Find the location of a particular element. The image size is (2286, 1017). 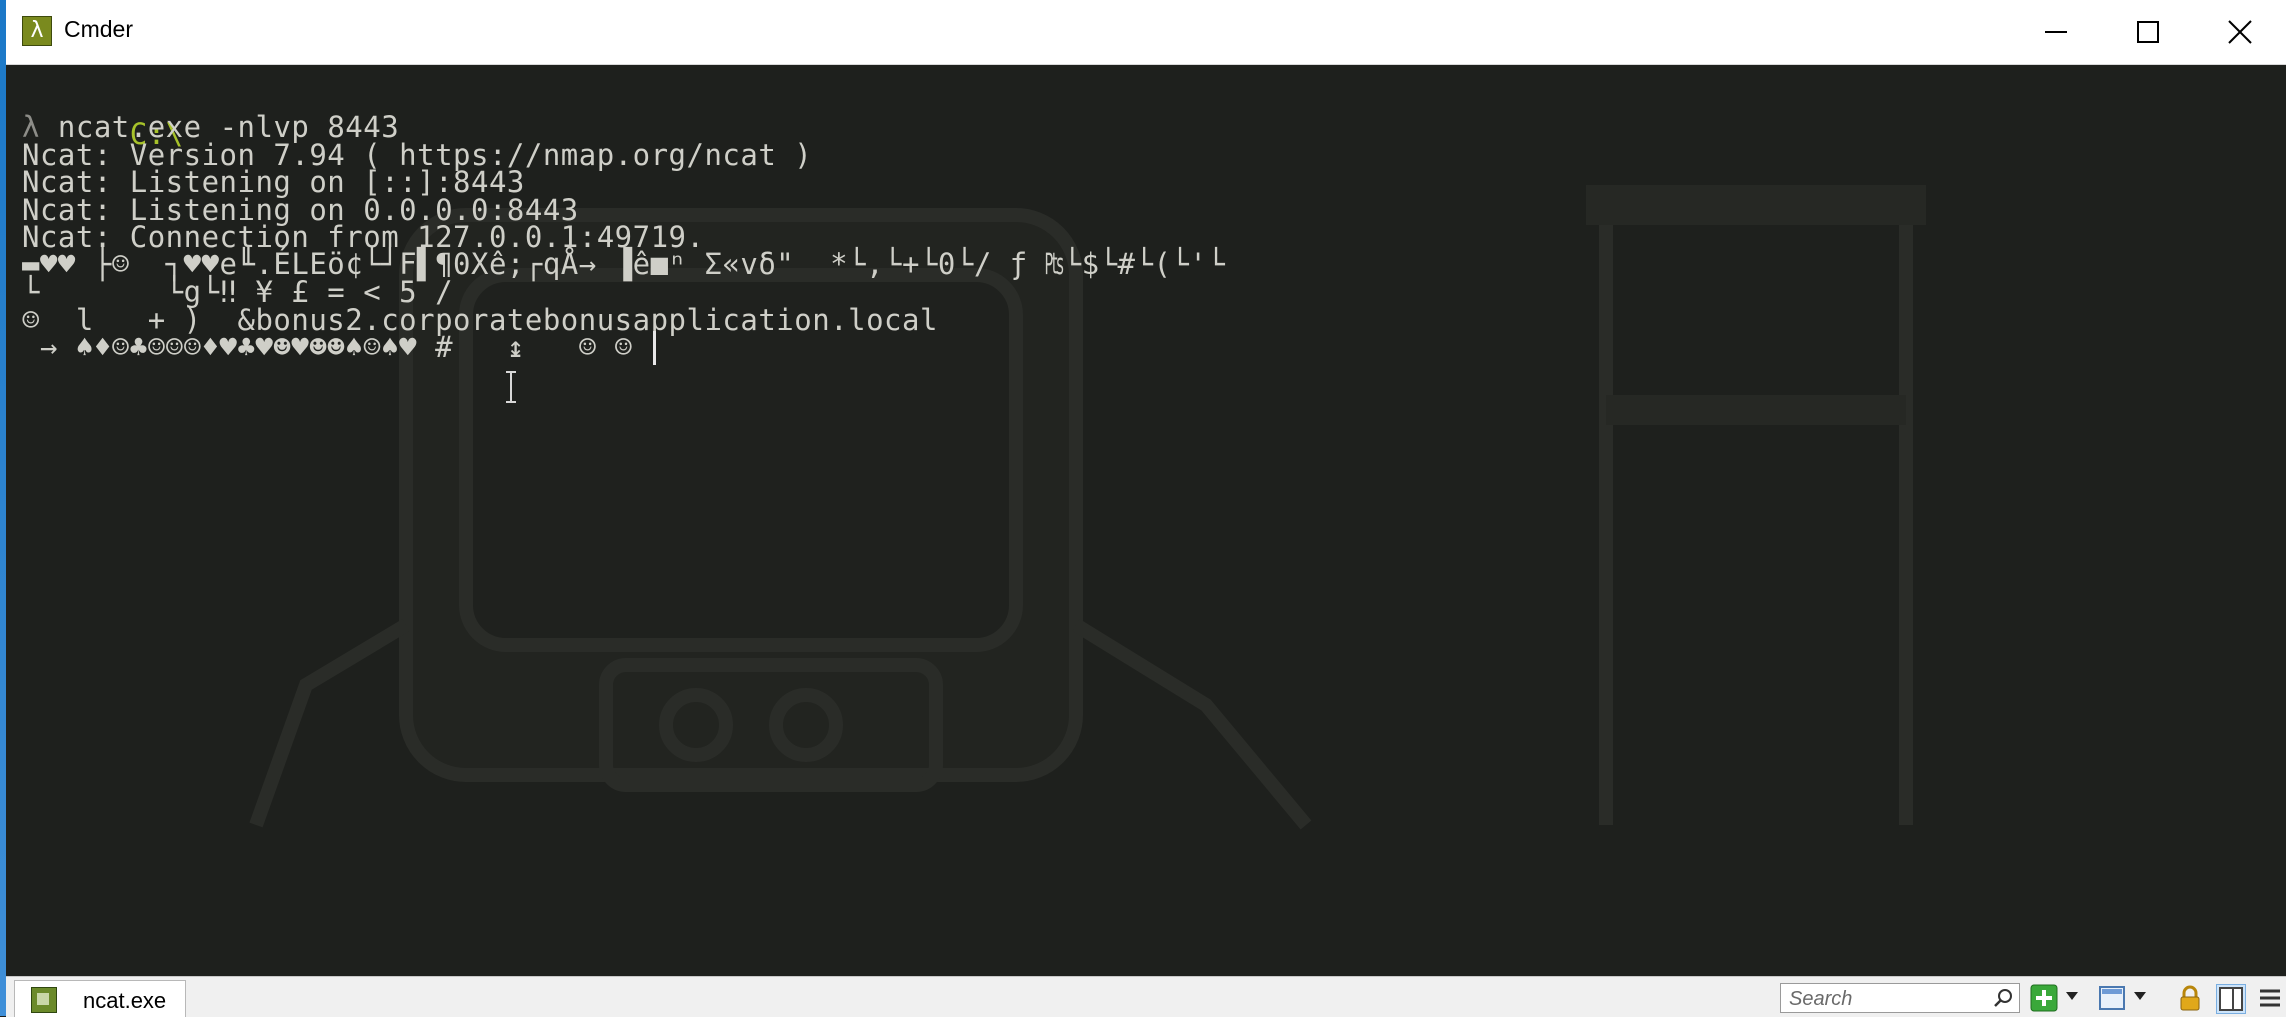

text-cursor is located at coordinates (654, 348).